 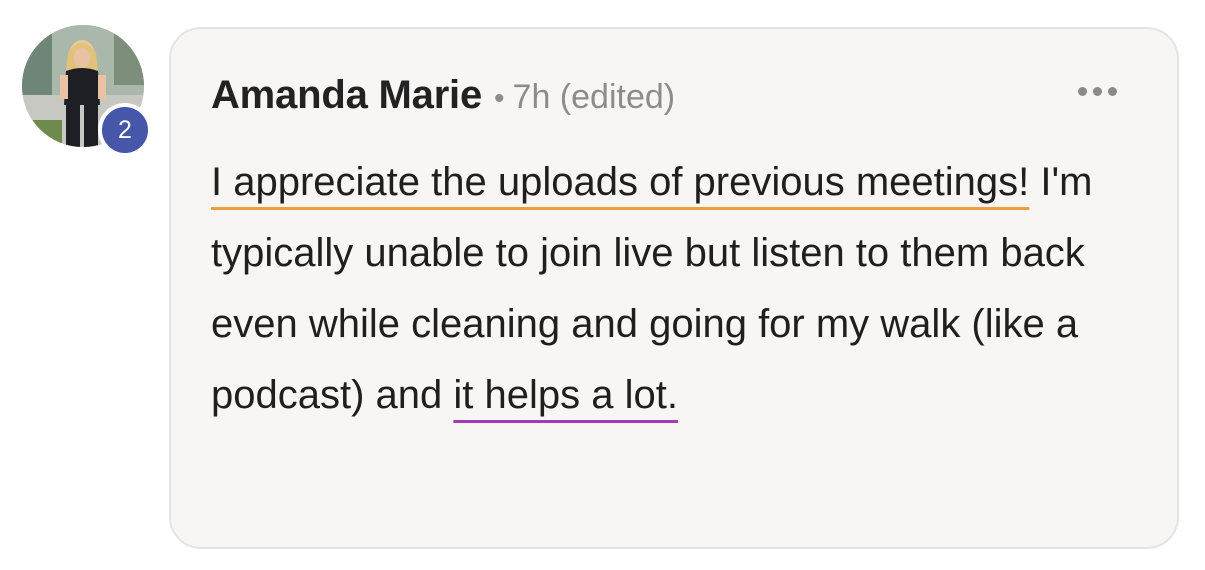 I want to click on more-options-icon, so click(x=1097, y=91).